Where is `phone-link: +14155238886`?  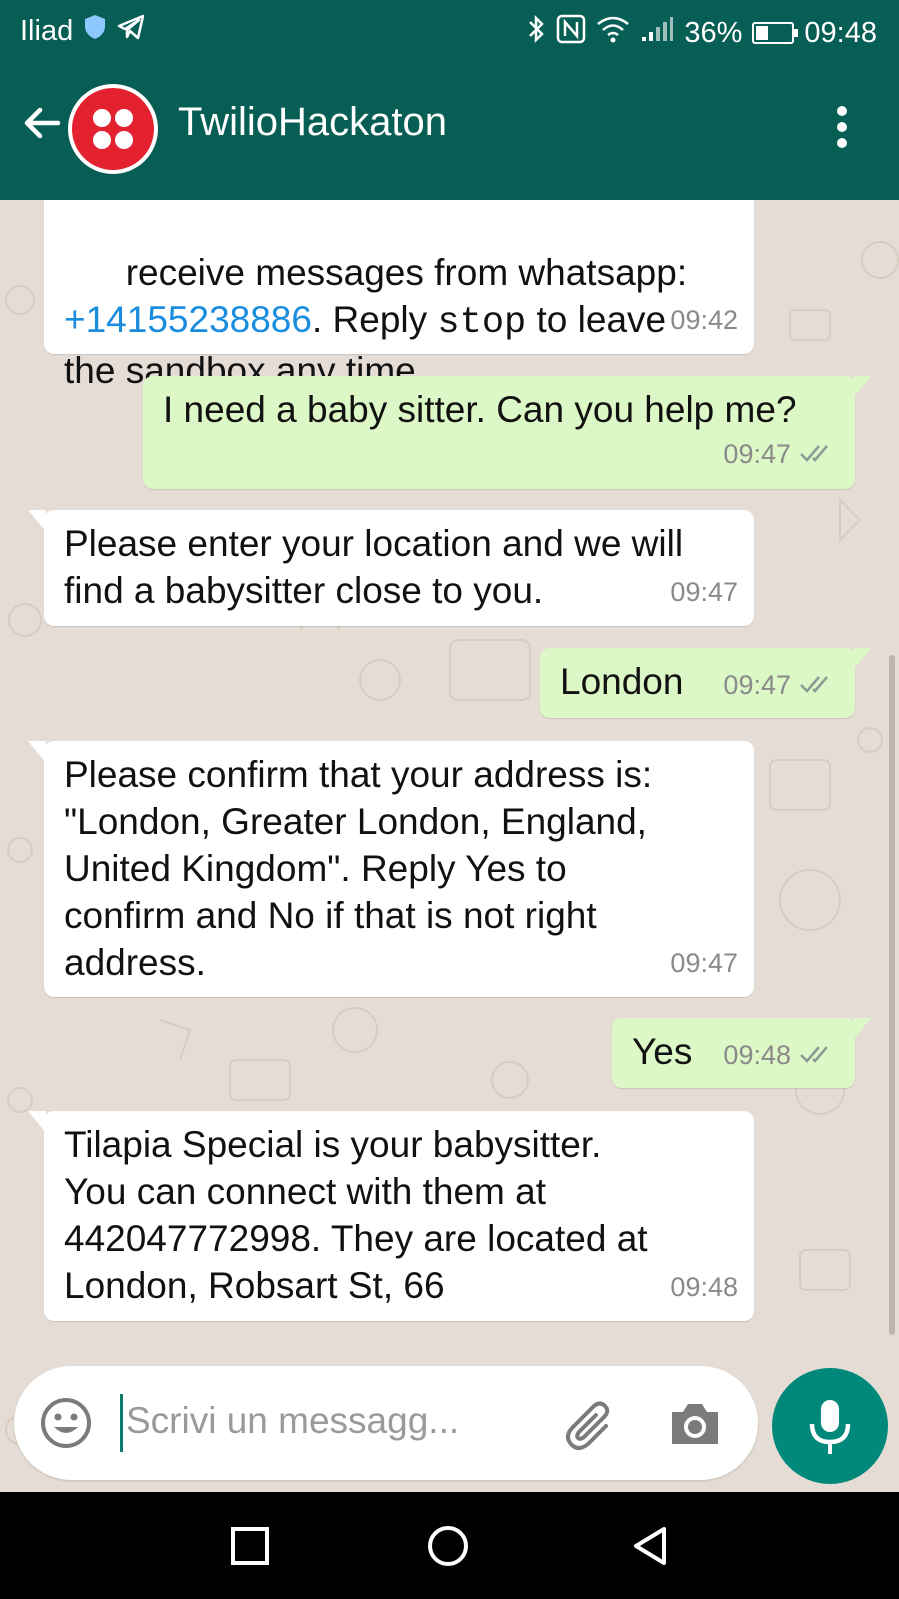
phone-link: +14155238886 is located at coordinates (188, 319).